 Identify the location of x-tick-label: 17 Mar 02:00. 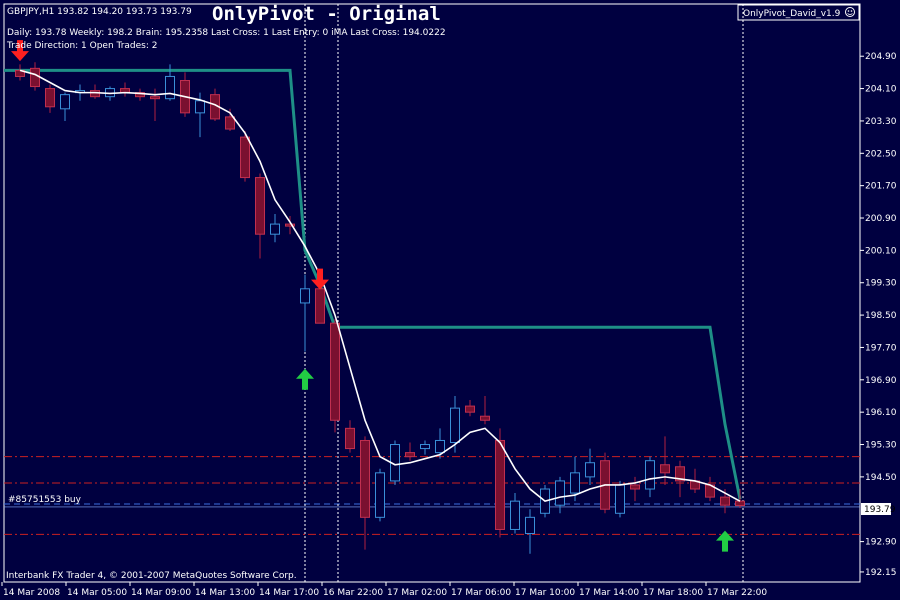
(417, 593).